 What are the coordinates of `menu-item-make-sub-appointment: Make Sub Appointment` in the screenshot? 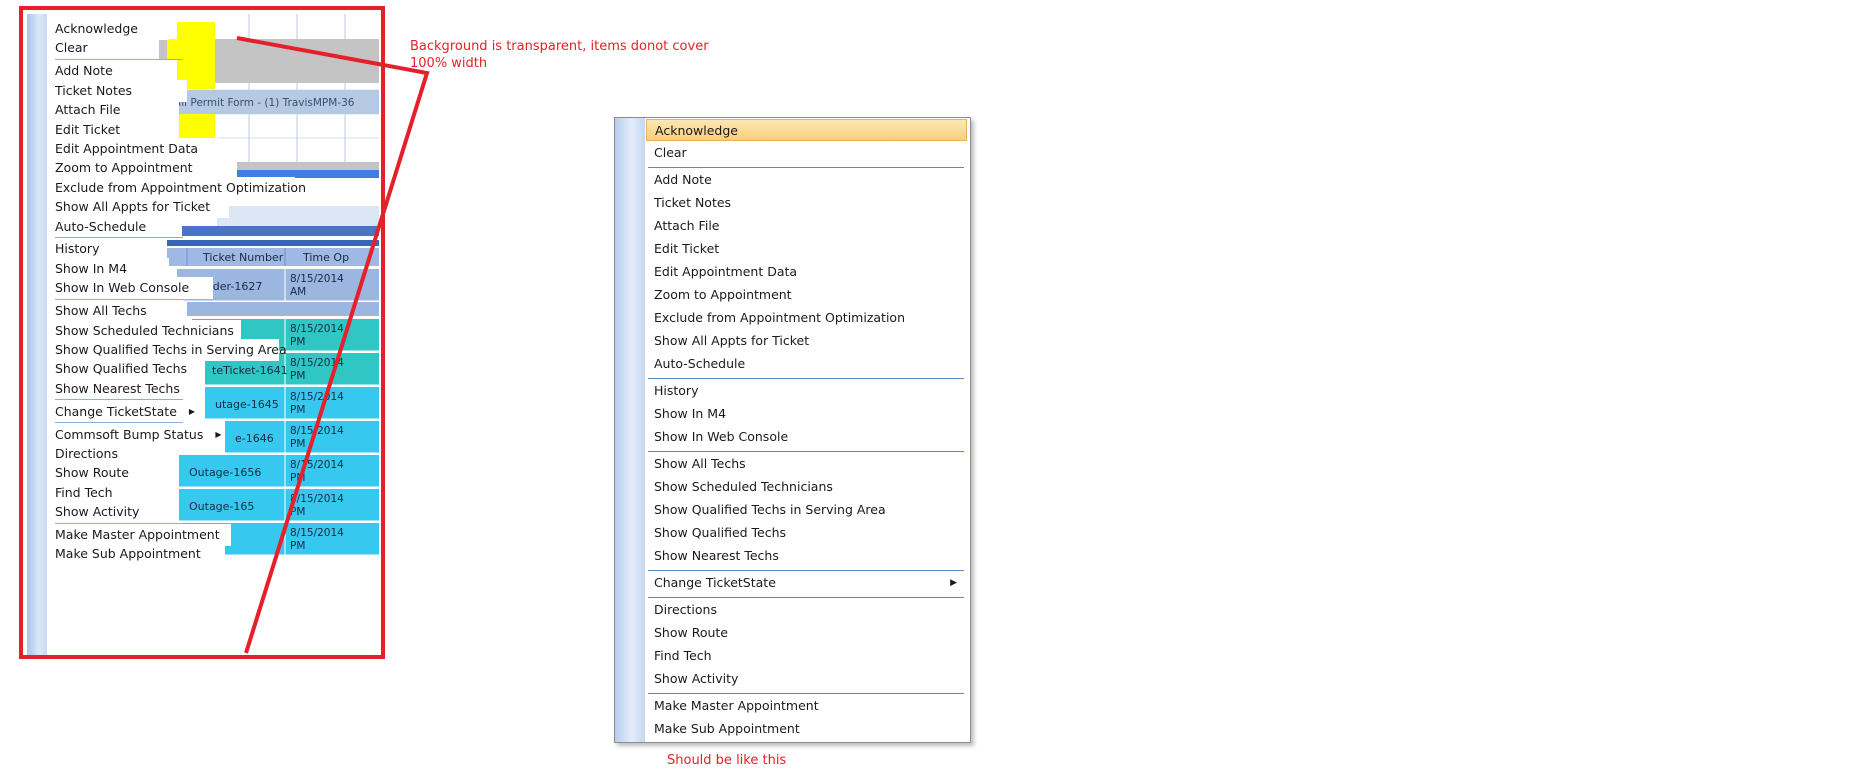 It's located at (806, 729).